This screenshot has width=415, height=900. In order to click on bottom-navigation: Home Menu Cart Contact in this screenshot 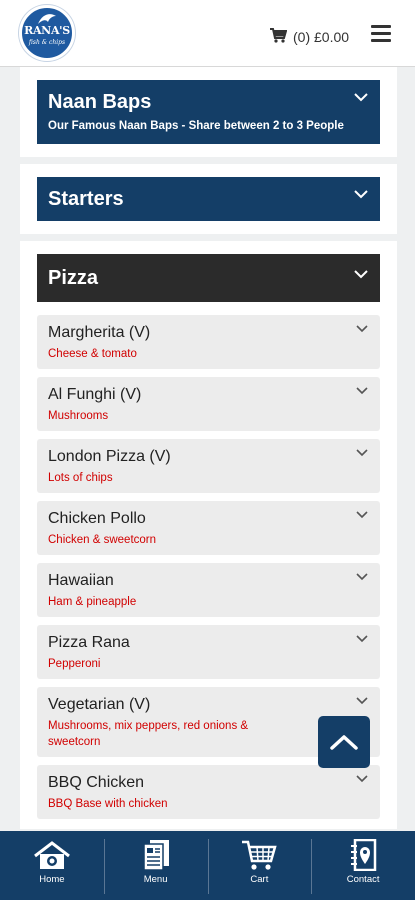, I will do `click(207, 865)`.